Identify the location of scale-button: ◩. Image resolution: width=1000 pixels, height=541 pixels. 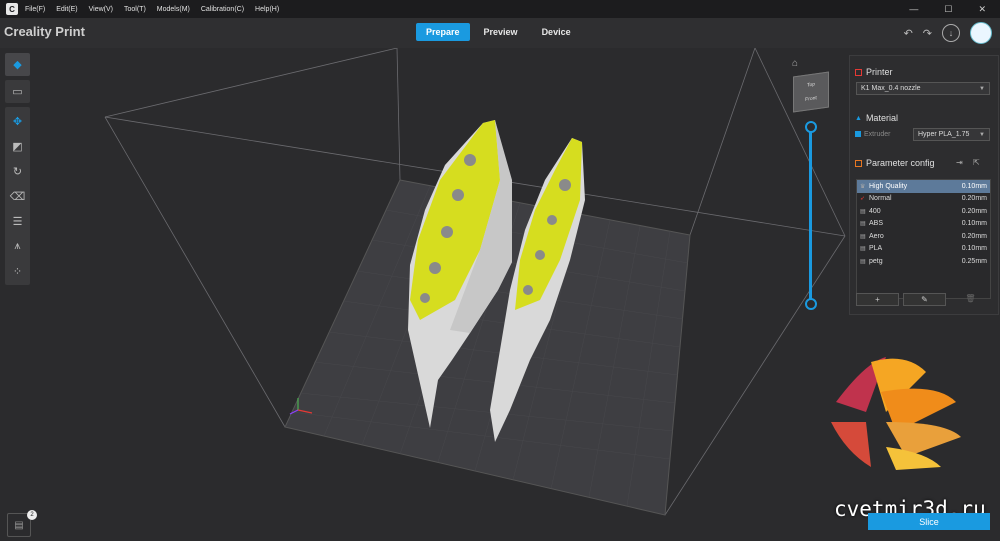
(17, 146).